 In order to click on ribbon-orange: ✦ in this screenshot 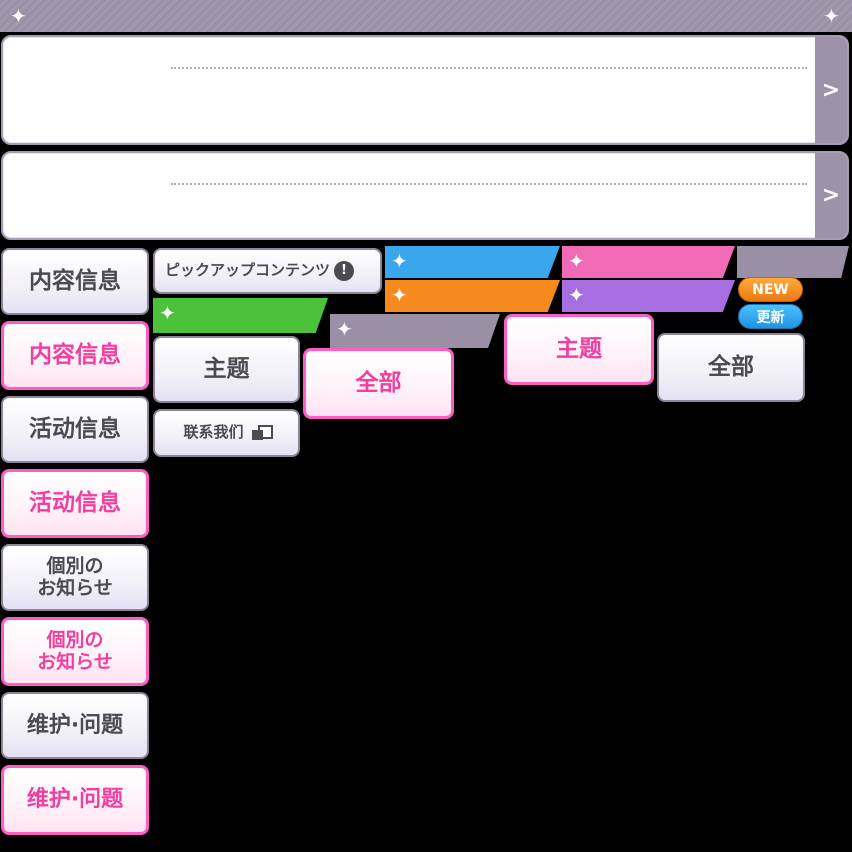, I will do `click(472, 296)`.